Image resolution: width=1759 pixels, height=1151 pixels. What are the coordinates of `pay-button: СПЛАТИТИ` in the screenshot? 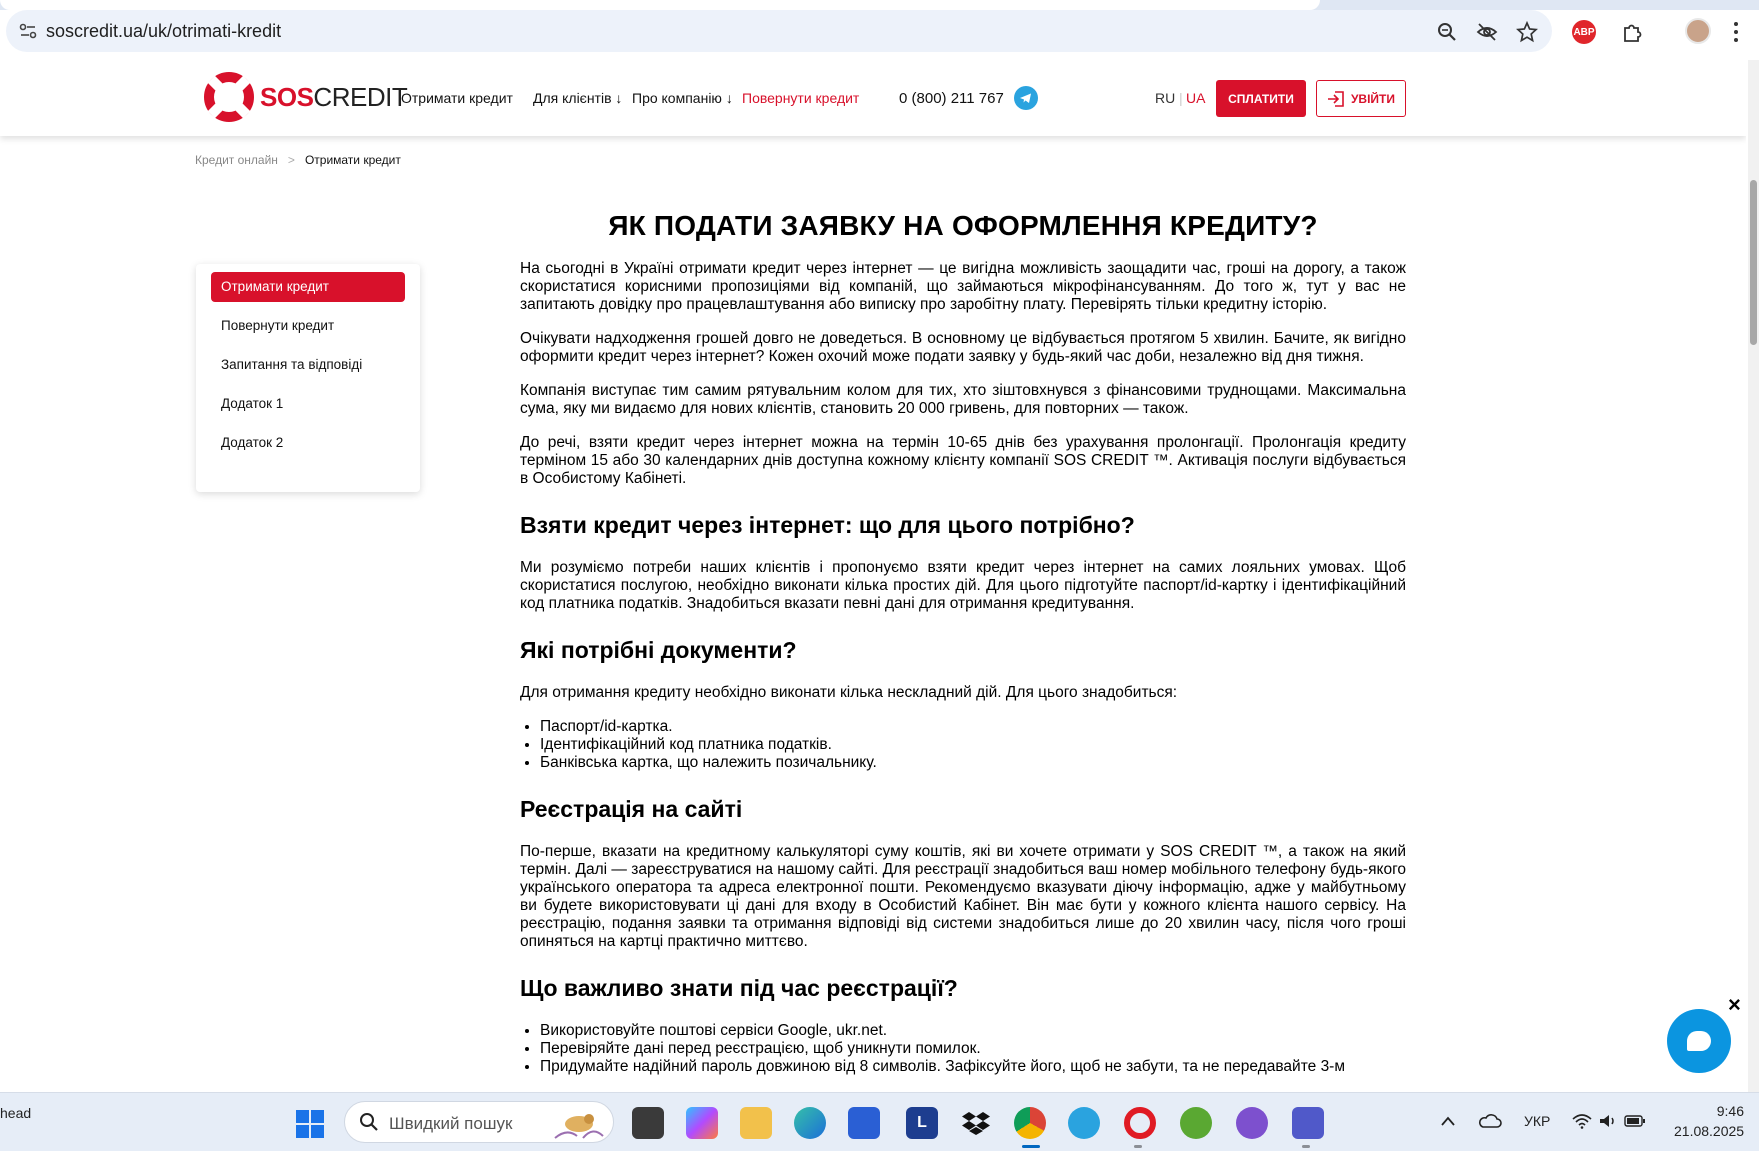 It's located at (1261, 98).